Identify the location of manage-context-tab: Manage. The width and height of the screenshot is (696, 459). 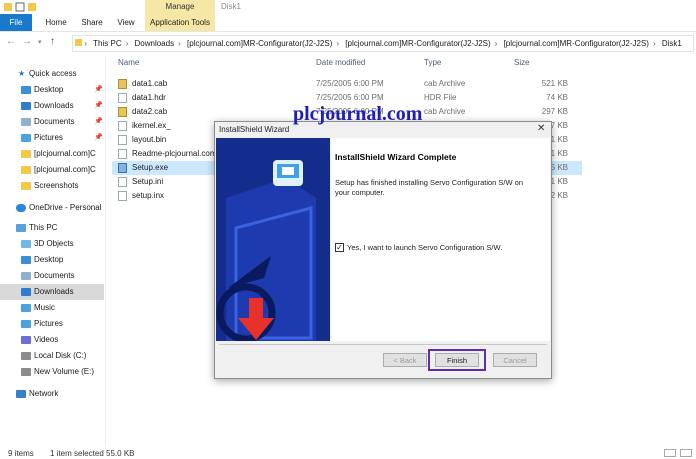
(180, 7).